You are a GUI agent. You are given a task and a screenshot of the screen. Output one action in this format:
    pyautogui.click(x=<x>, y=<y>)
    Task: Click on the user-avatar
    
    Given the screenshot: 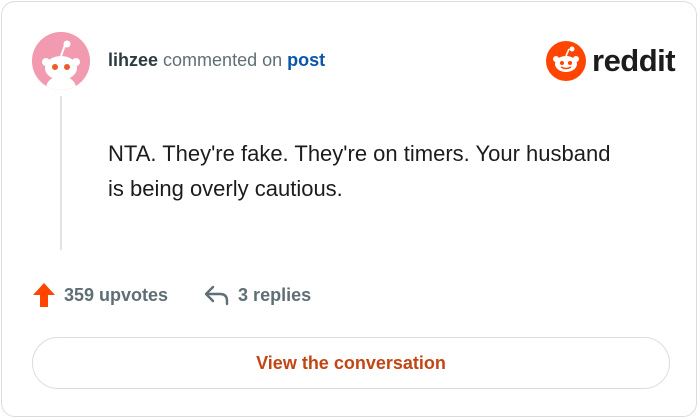 What is the action you would take?
    pyautogui.click(x=61, y=61)
    